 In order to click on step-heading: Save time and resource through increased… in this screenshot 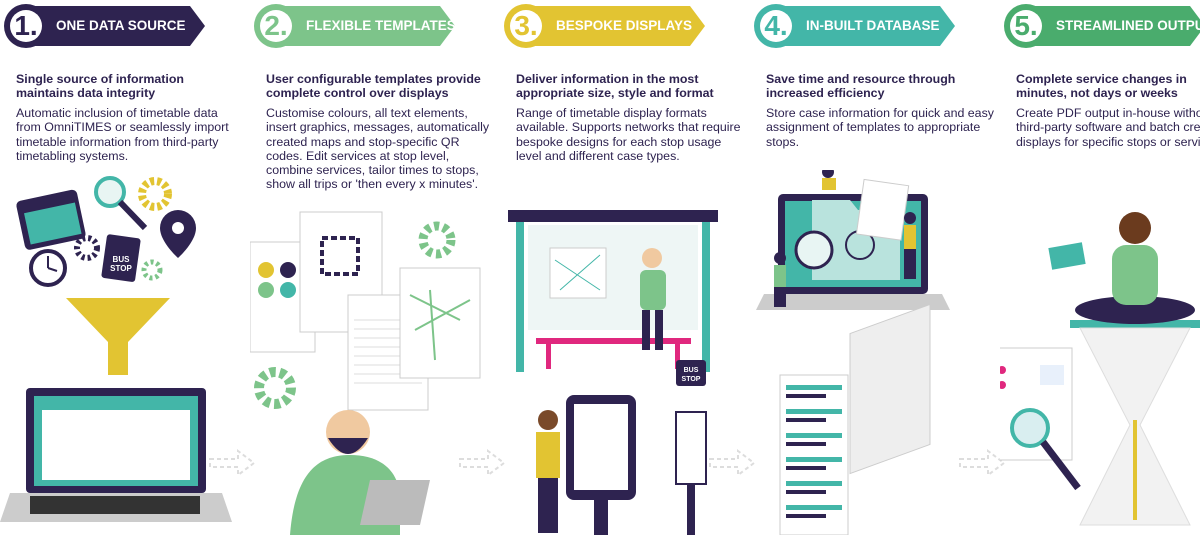, I will do `click(861, 86)`.